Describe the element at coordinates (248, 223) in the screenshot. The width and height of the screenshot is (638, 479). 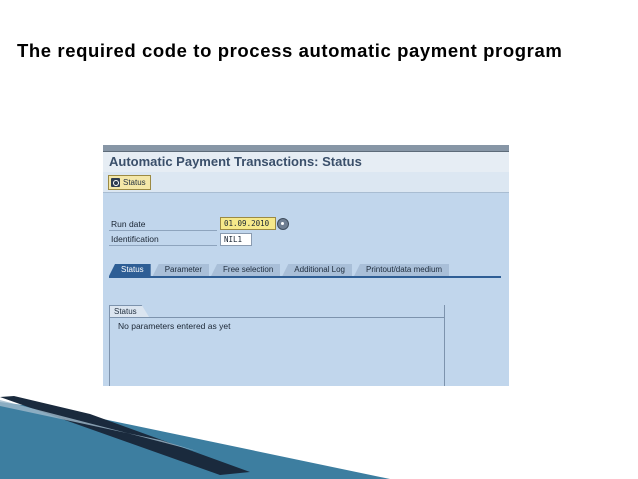
I see `run-date-input: 01.09.2010` at that location.